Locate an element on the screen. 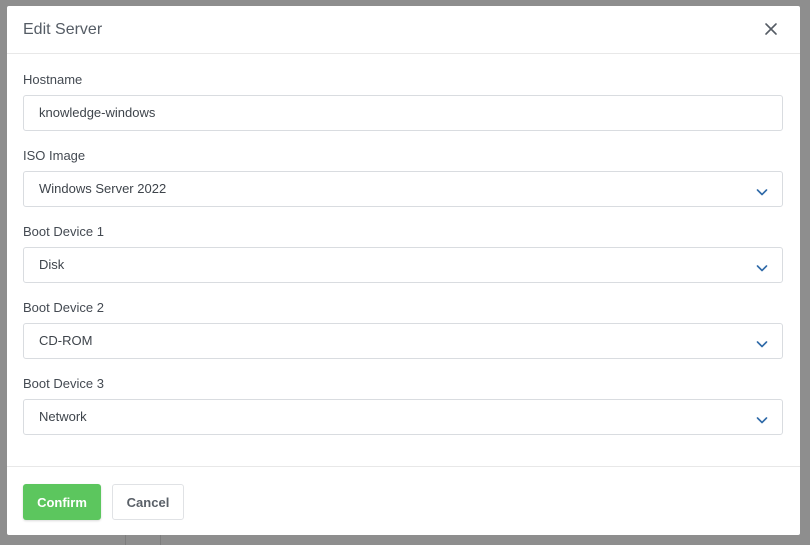 The image size is (810, 545). boot-device-1-select: Disk is located at coordinates (403, 265).